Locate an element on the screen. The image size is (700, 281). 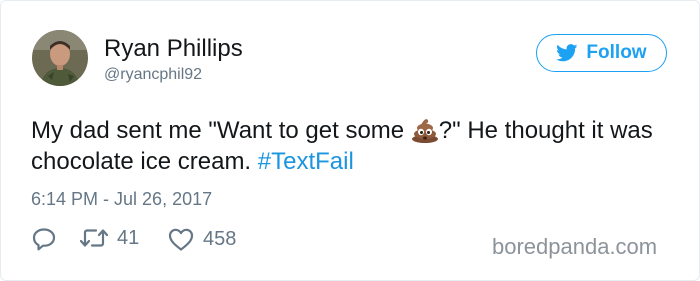
twitter-bird-icon is located at coordinates (567, 53).